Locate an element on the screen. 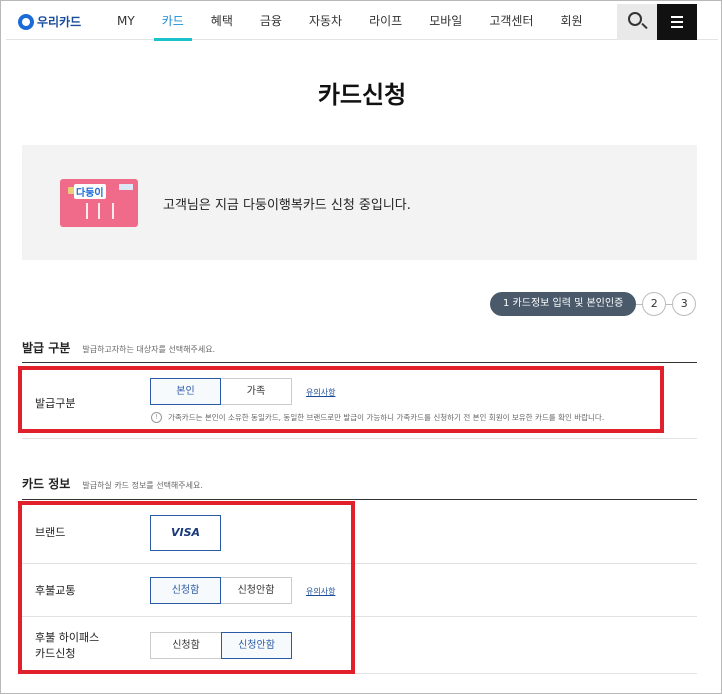  menu-button is located at coordinates (677, 22).